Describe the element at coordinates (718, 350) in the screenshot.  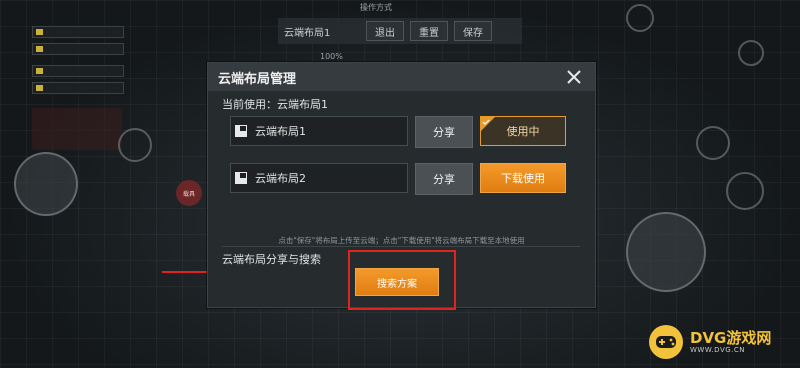
I see `watermark-url: WWW.DVG.CN` at that location.